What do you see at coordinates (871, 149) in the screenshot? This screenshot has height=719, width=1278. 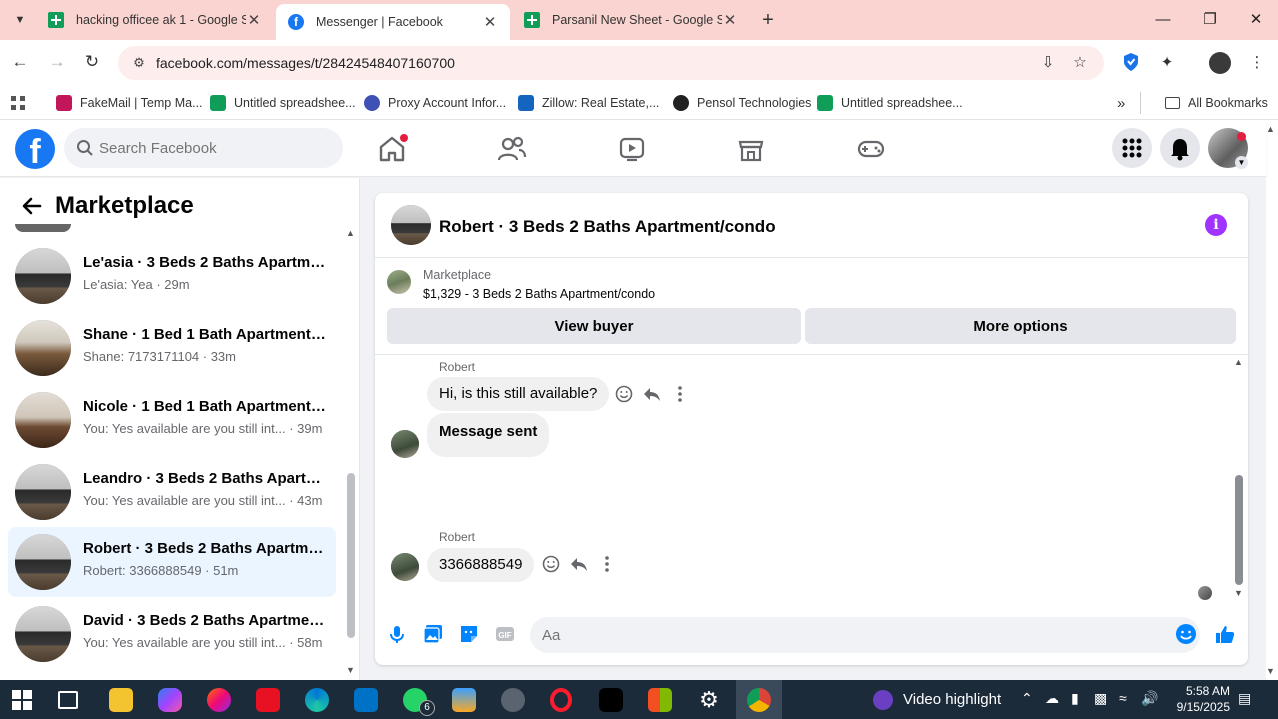 I see `gaming-controller-icon` at bounding box center [871, 149].